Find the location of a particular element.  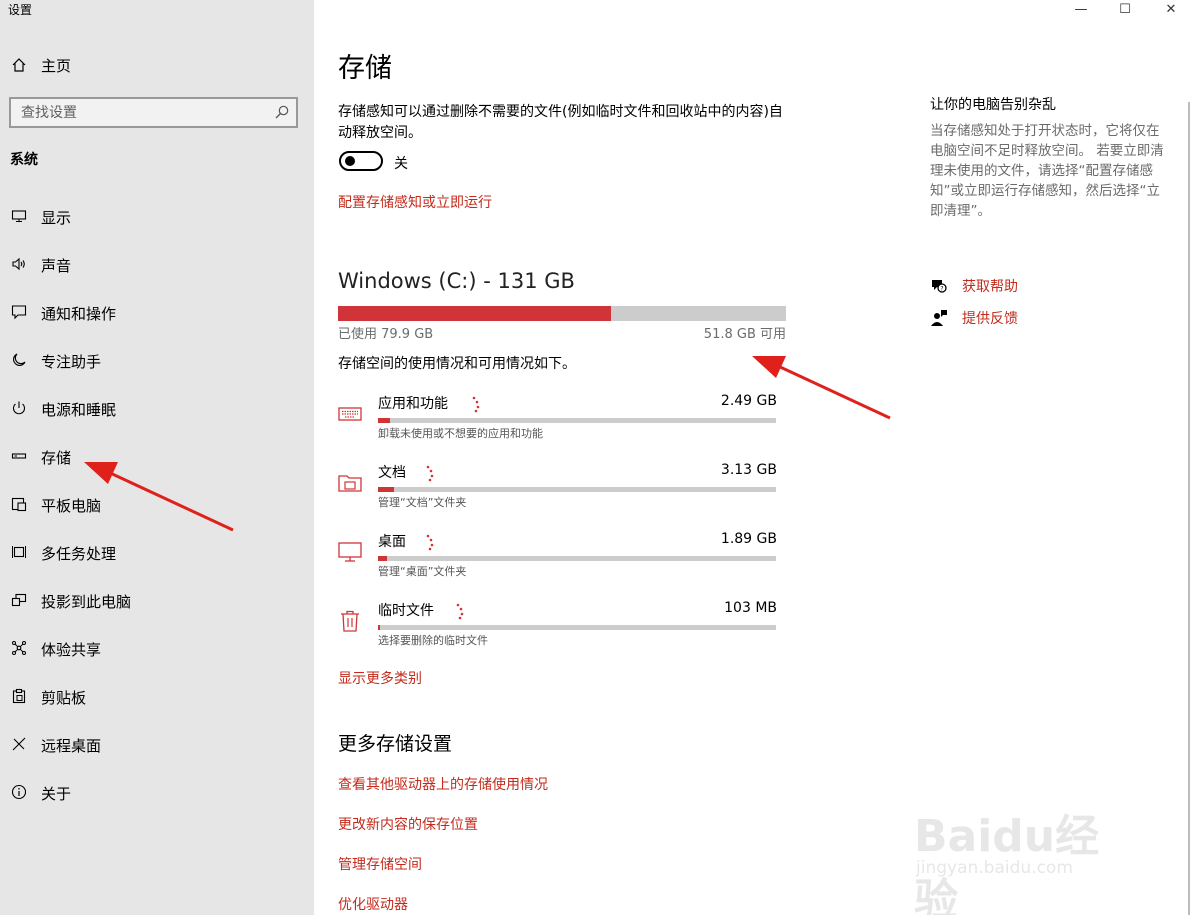

sidebar-item-shared-experiences: 体验共享 is located at coordinates (157, 648).